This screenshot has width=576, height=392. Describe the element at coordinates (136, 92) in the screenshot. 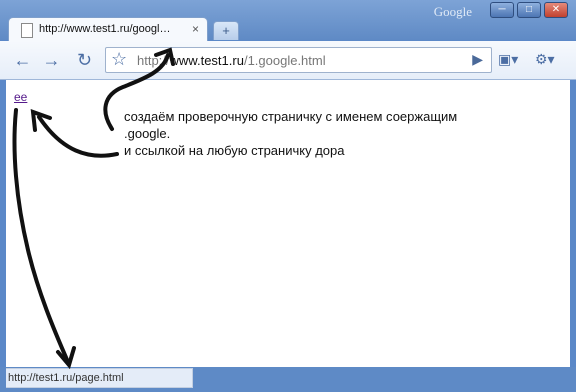

I see `arrow-to-url` at that location.